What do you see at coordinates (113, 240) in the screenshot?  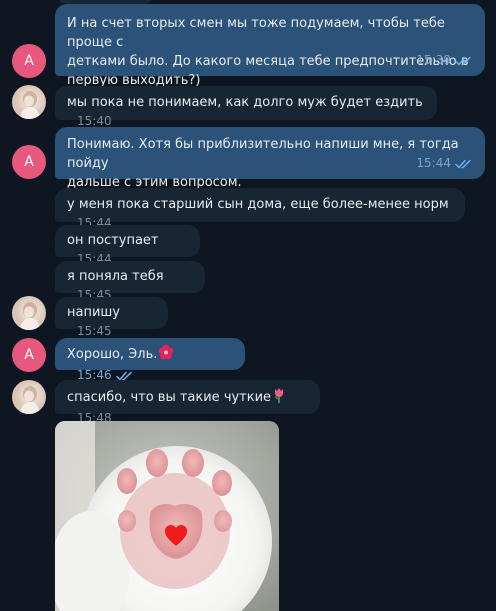 I see `message-text: он поступает` at bounding box center [113, 240].